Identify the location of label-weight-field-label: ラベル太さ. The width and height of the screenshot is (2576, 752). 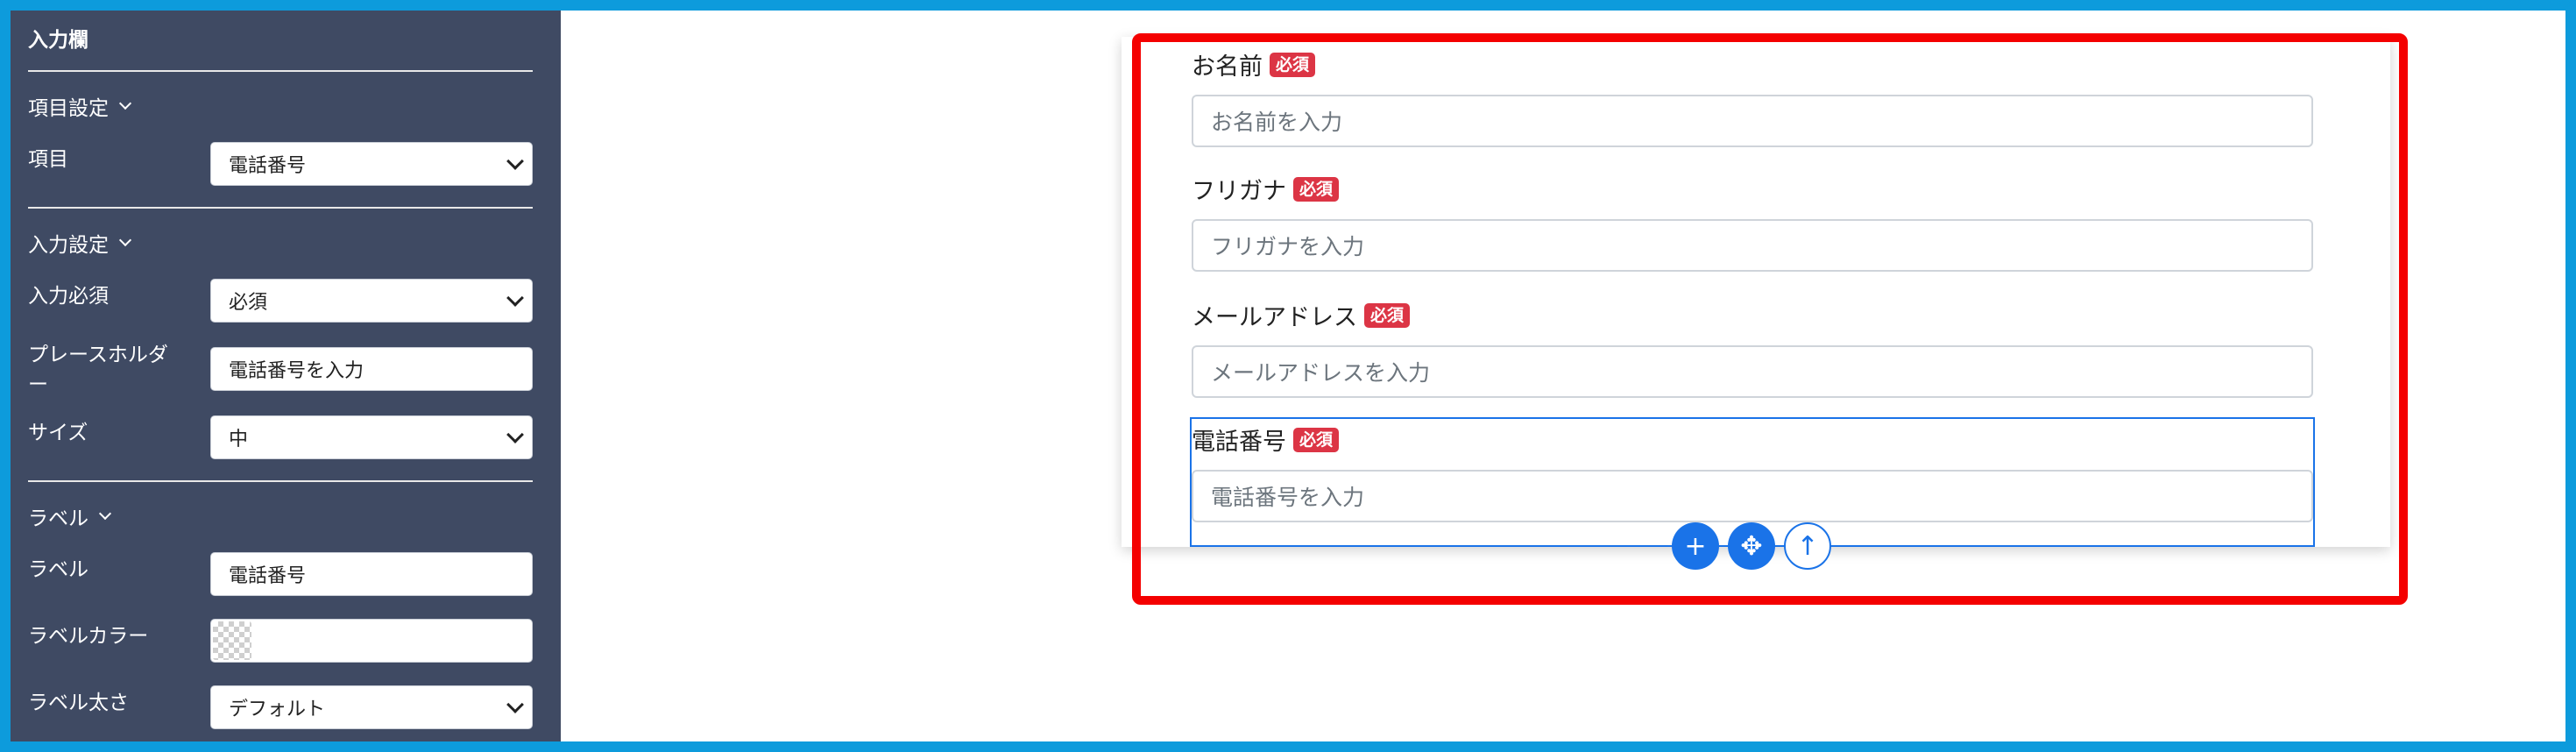
(78, 703).